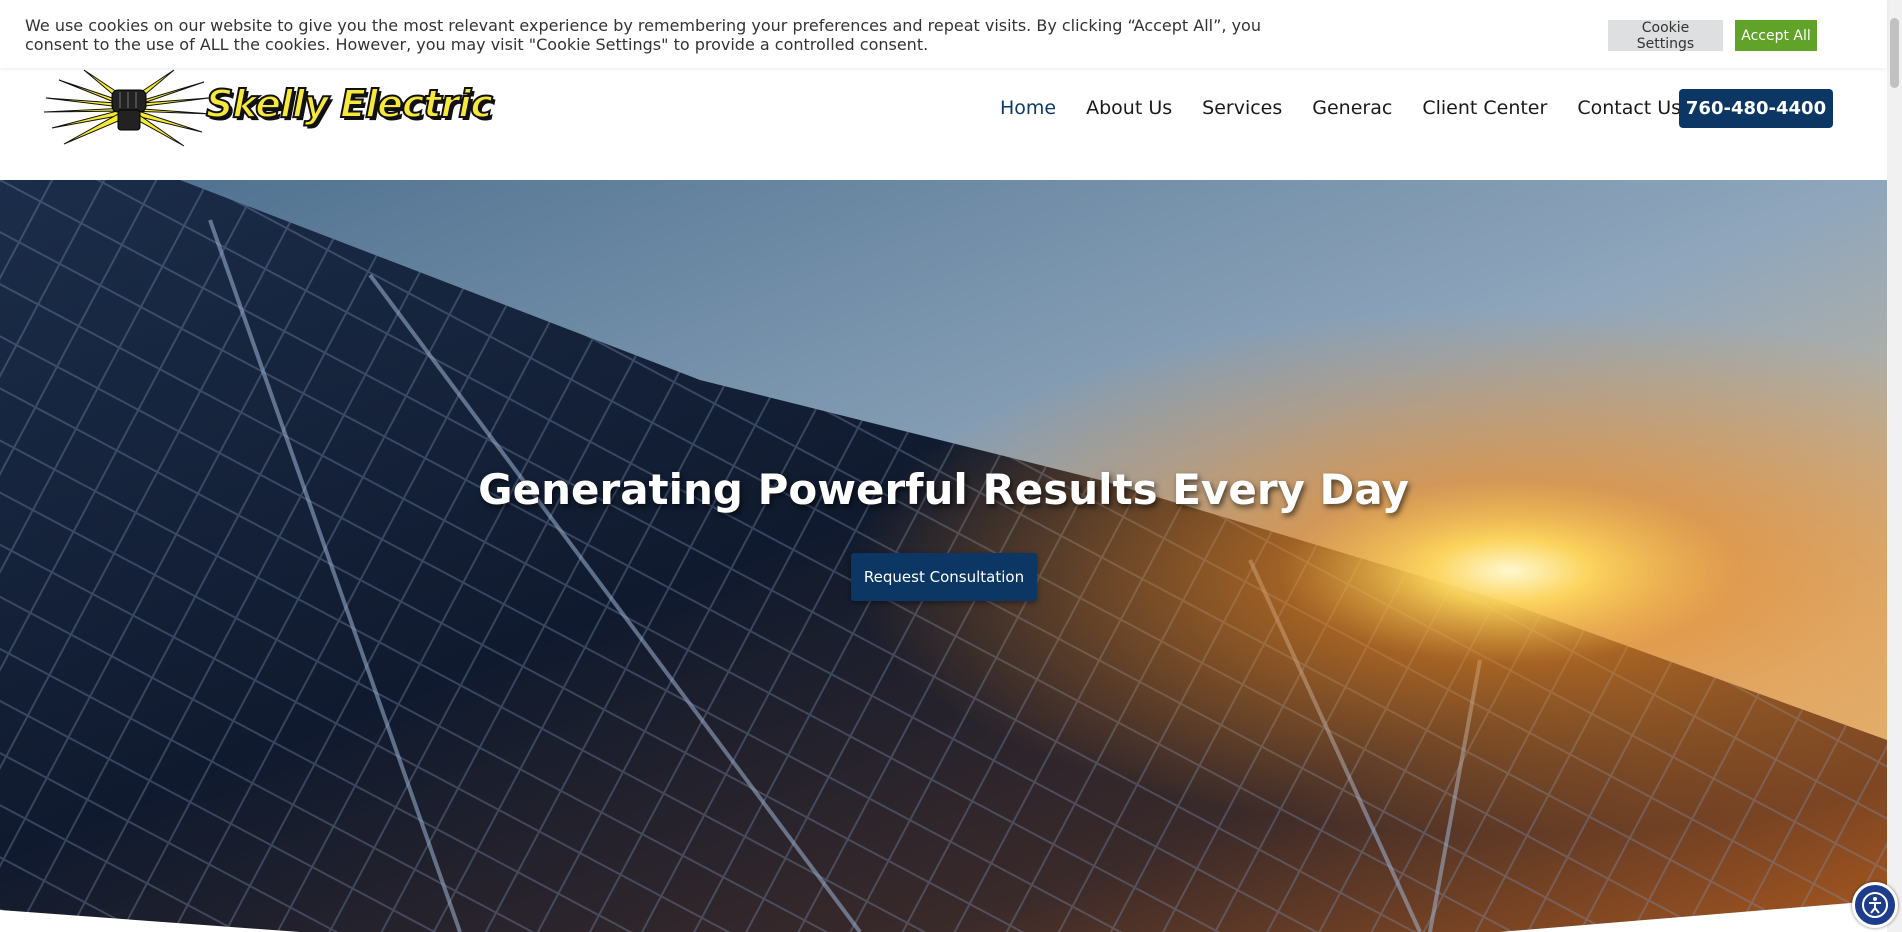 Image resolution: width=1902 pixels, height=932 pixels. Describe the element at coordinates (1129, 108) in the screenshot. I see `nav-about-us: About Us` at that location.